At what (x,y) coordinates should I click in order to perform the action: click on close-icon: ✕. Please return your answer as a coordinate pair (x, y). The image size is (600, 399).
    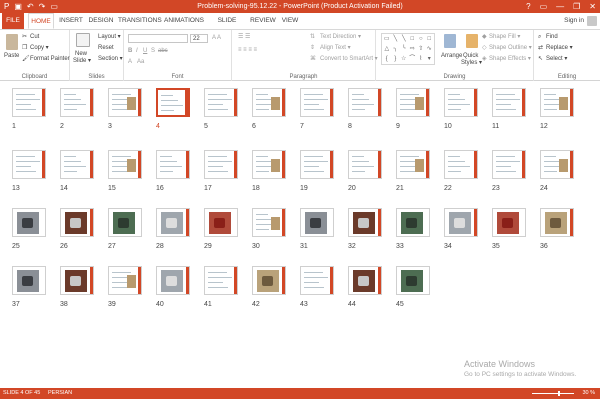
    Looking at the image, I should click on (592, 6).